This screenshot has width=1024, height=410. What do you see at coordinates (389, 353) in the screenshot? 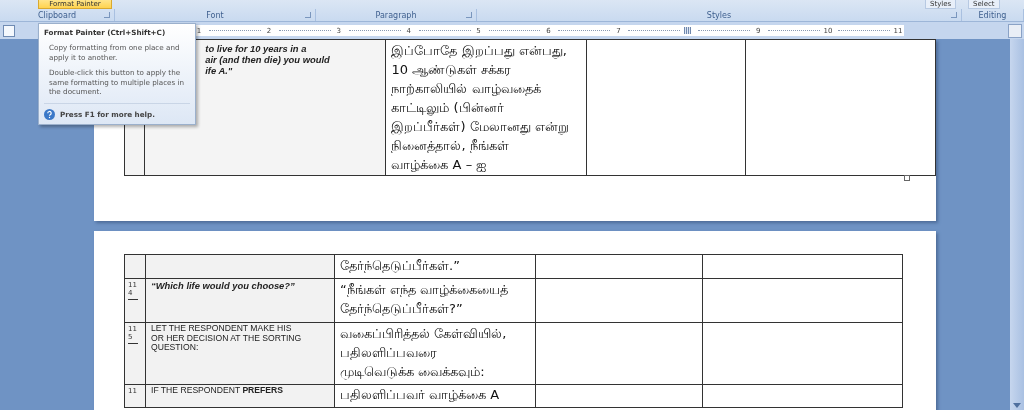
I see `tamil-text: பதிலளிப்பவரை` at bounding box center [389, 353].